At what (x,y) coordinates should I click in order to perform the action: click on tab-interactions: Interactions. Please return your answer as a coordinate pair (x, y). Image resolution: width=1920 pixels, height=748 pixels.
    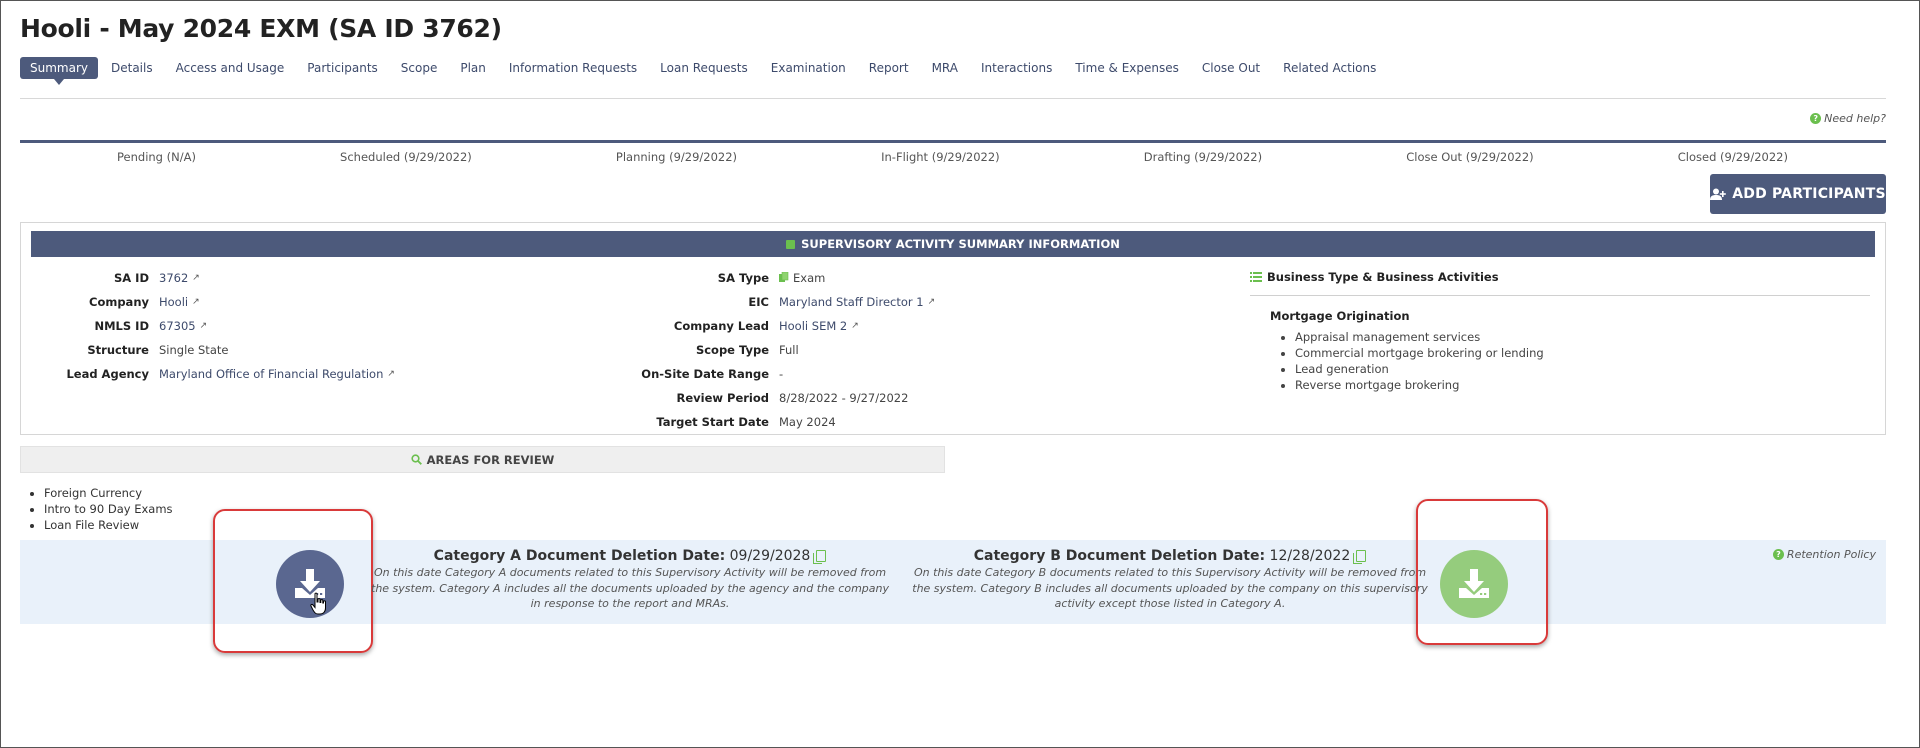
    Looking at the image, I should click on (1016, 68).